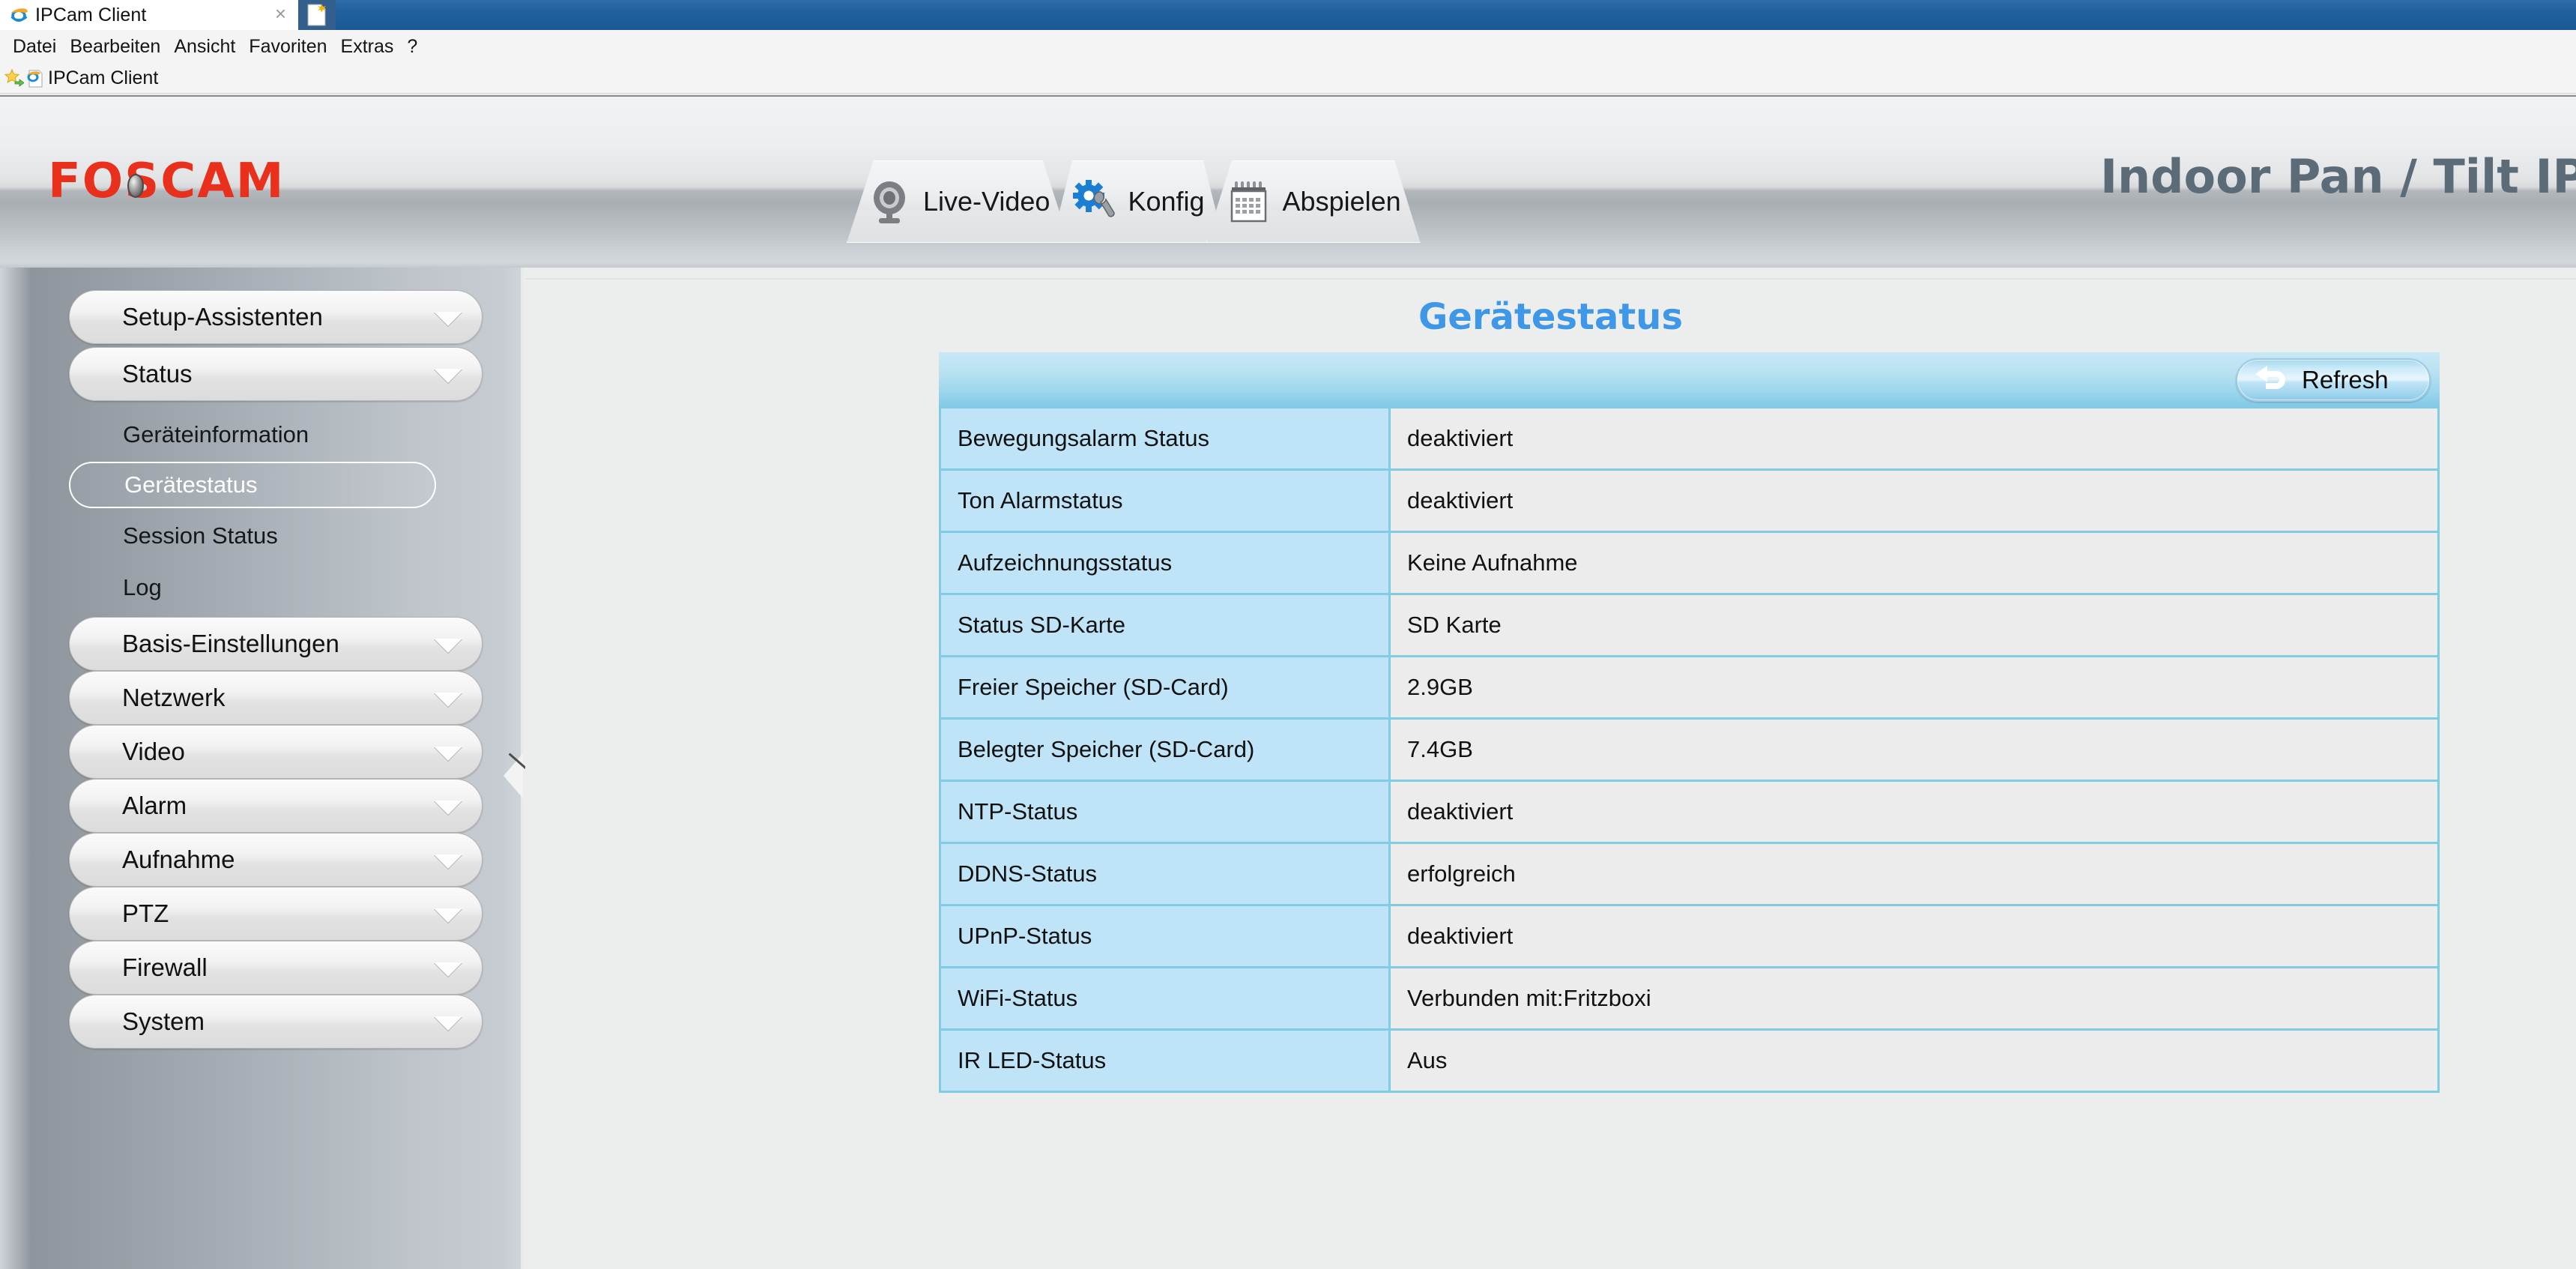 The image size is (2576, 1269). What do you see at coordinates (276, 374) in the screenshot?
I see `sidebar-item-status: Status` at bounding box center [276, 374].